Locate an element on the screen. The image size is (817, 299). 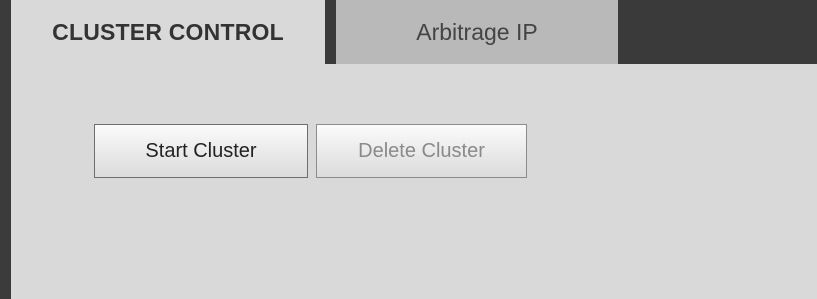
tab-cluster-control-label: CLUSTER CONTROL is located at coordinates (168, 31).